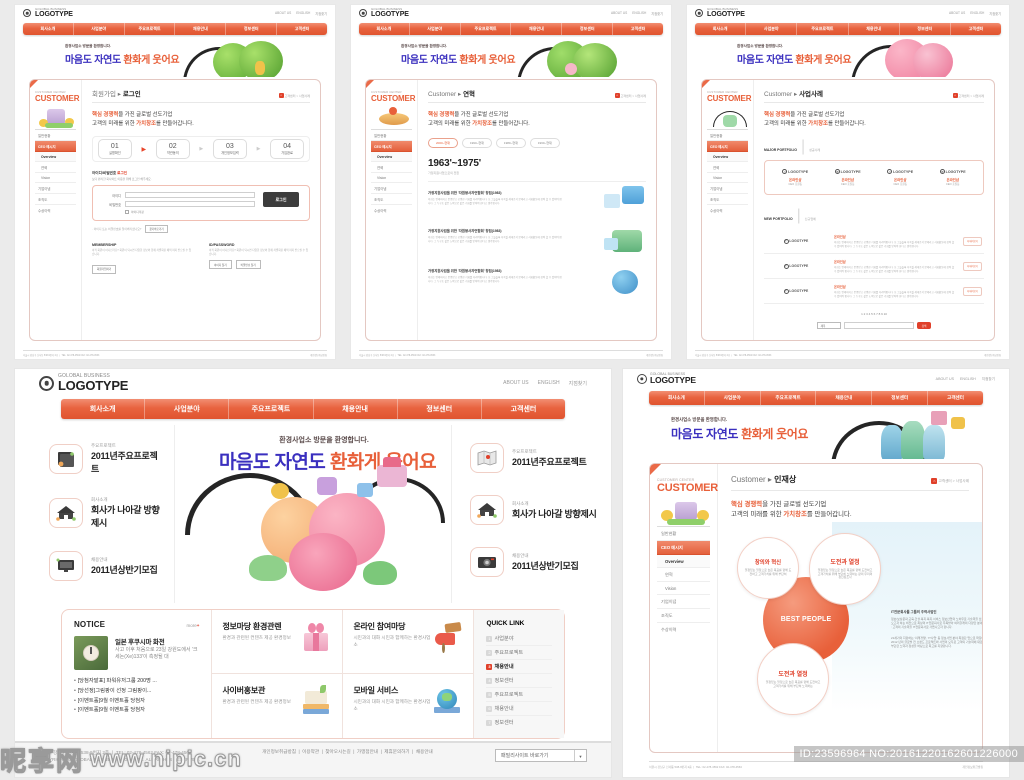 This screenshot has width=1024, height=780. Describe the element at coordinates (440, 409) in the screenshot. I see `nav-item-4: 정보센터` at that location.